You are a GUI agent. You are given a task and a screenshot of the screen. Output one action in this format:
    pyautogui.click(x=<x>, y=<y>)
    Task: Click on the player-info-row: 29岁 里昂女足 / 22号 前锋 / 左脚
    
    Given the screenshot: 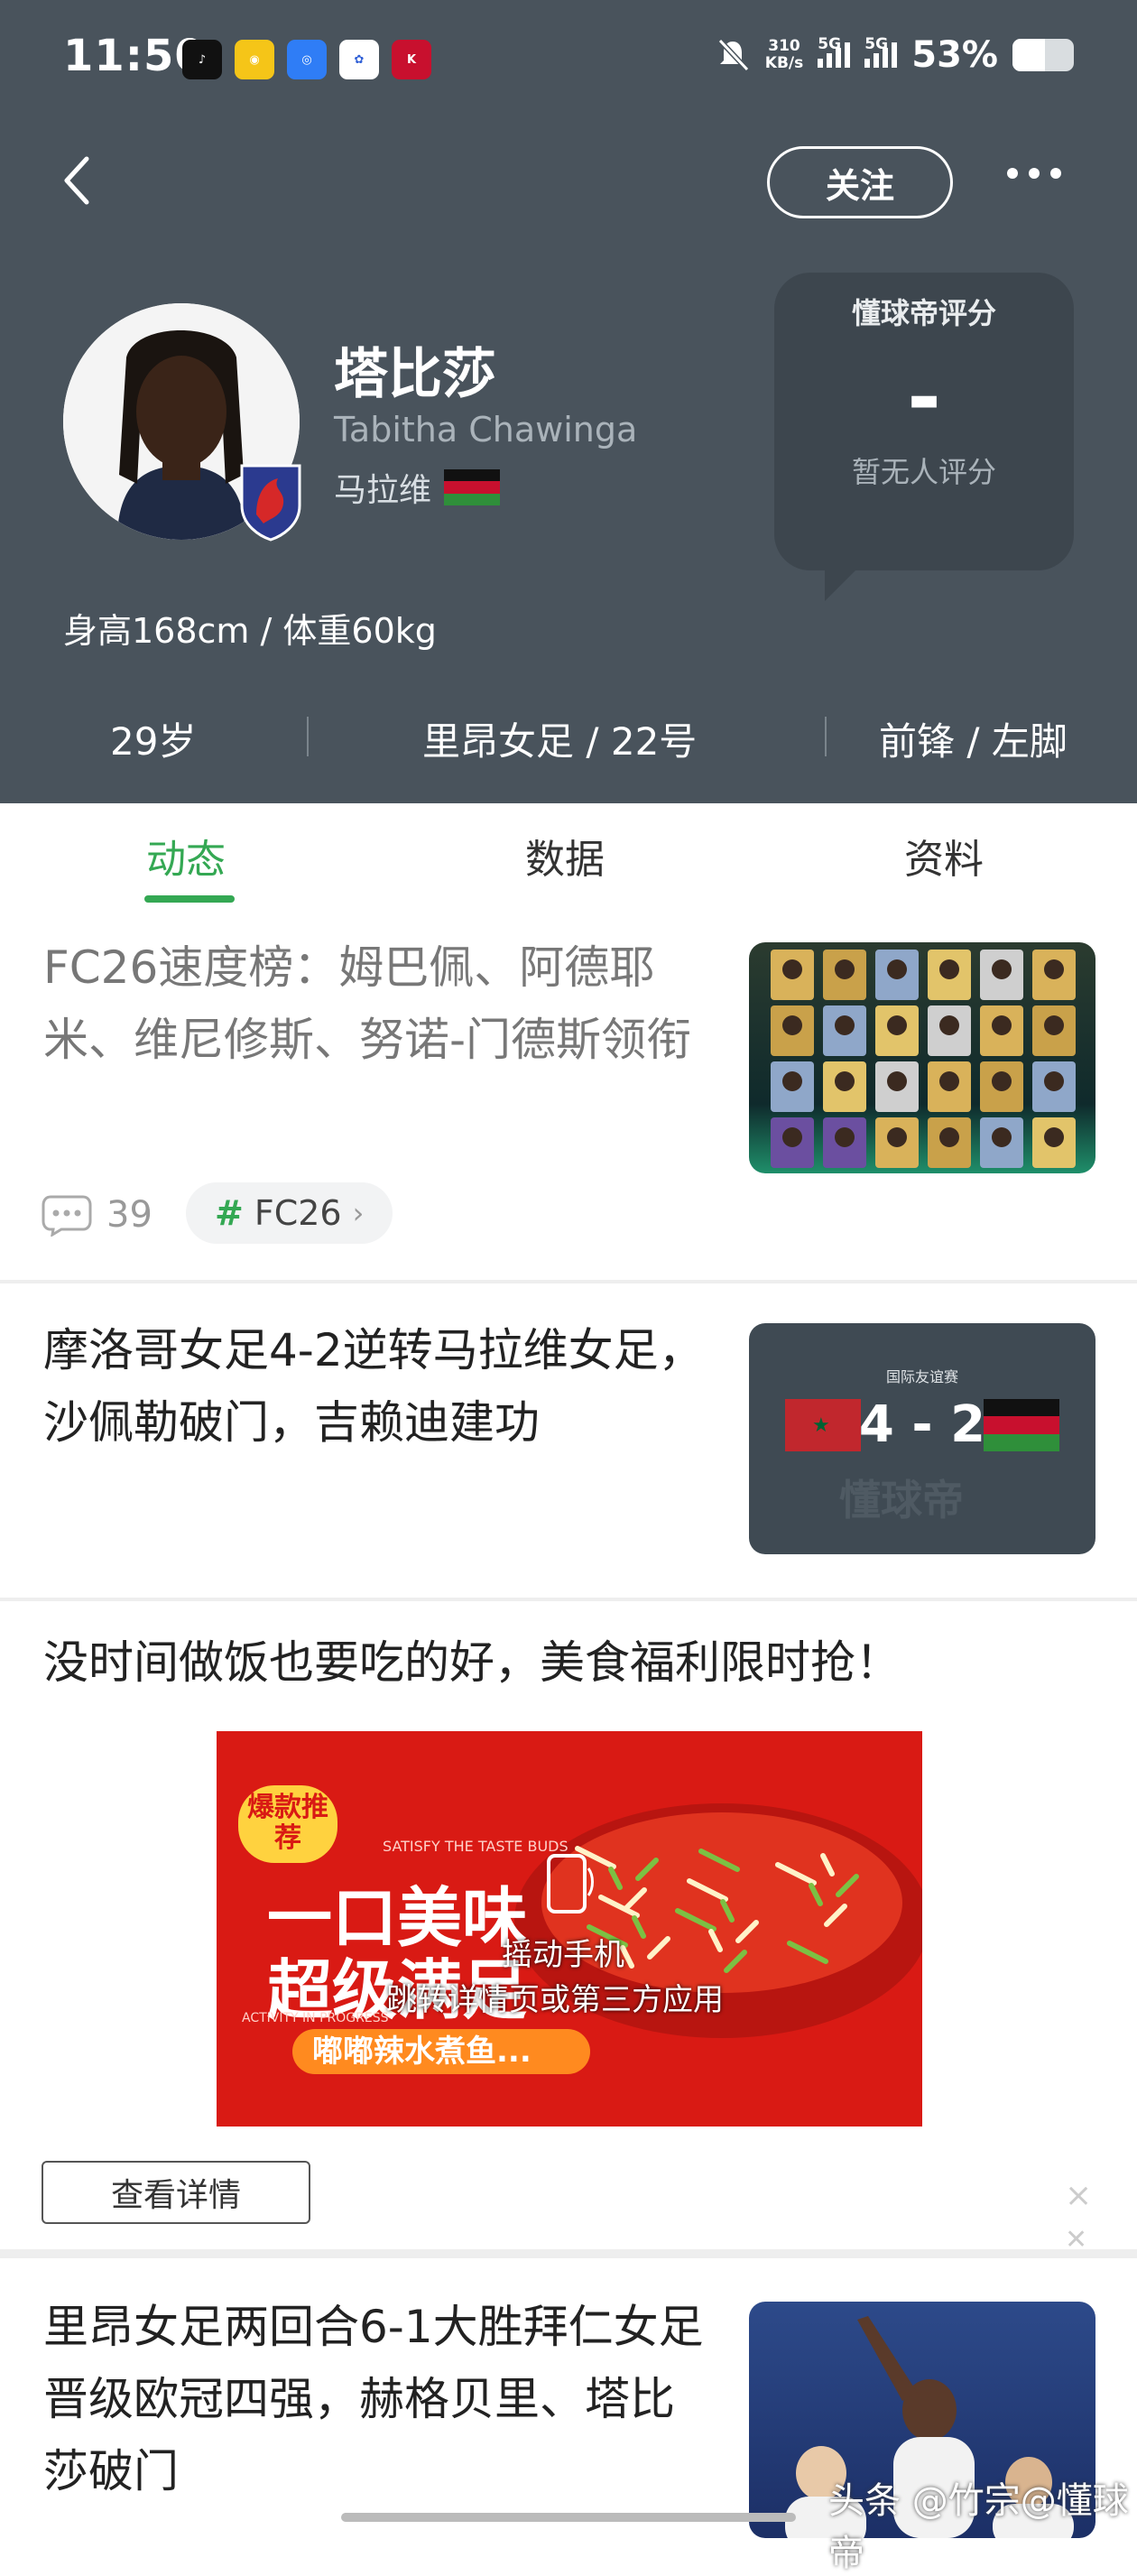 What is the action you would take?
    pyautogui.click(x=568, y=737)
    